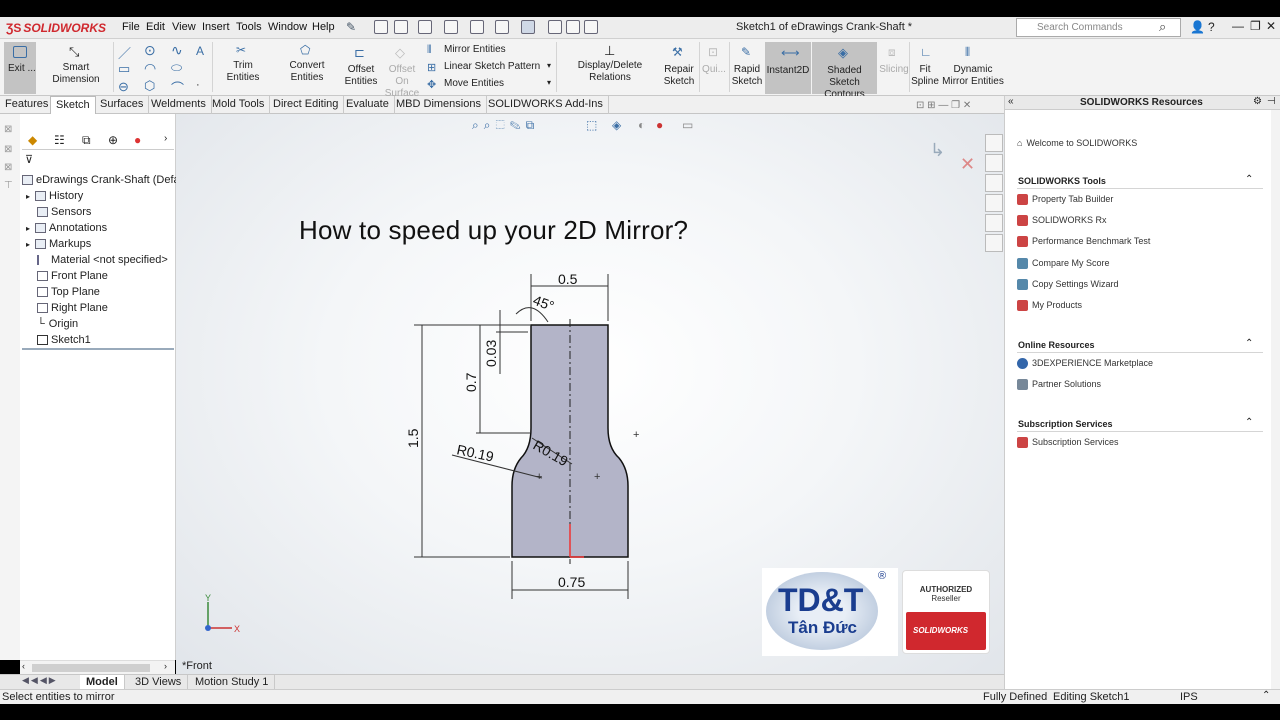 This screenshot has width=1280, height=720. What do you see at coordinates (72, 276) in the screenshot?
I see `tree-item-front-plane: Front Plane` at bounding box center [72, 276].